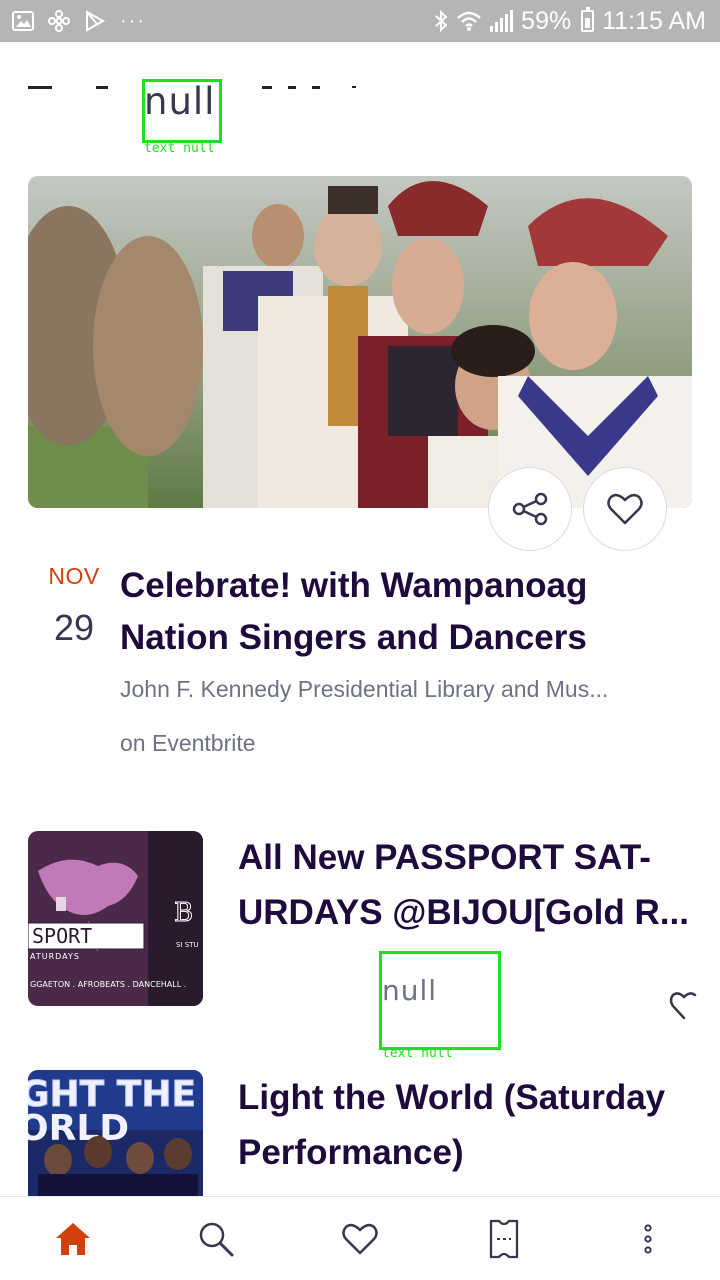 This screenshot has height=1280, width=720. I want to click on home-icon, so click(73, 1239).